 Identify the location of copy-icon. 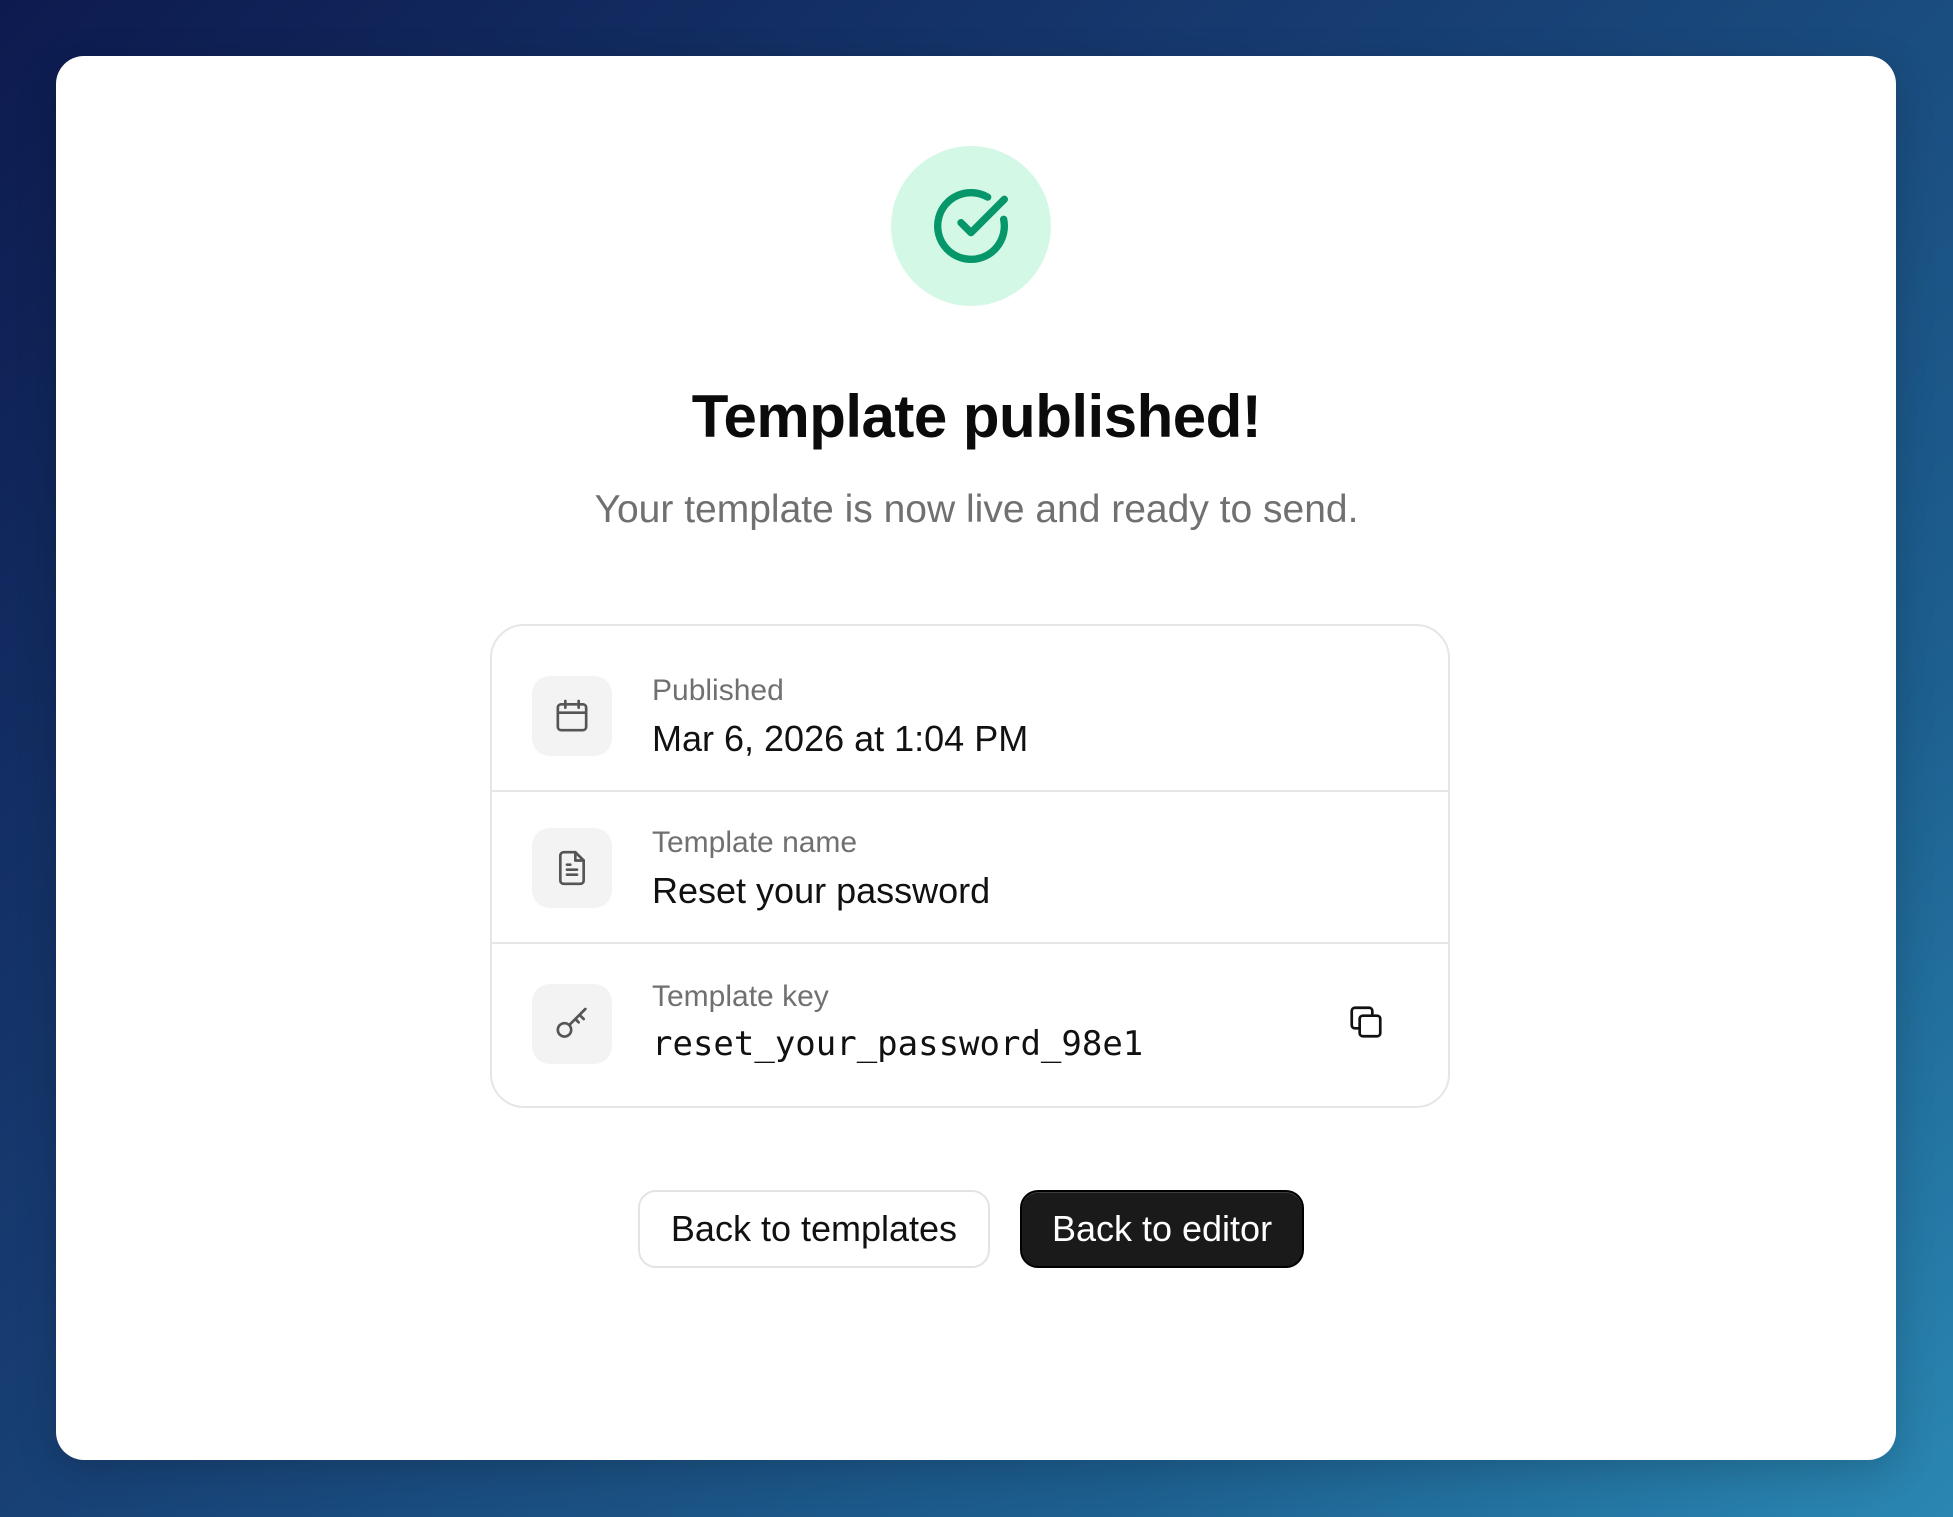
(1366, 1022).